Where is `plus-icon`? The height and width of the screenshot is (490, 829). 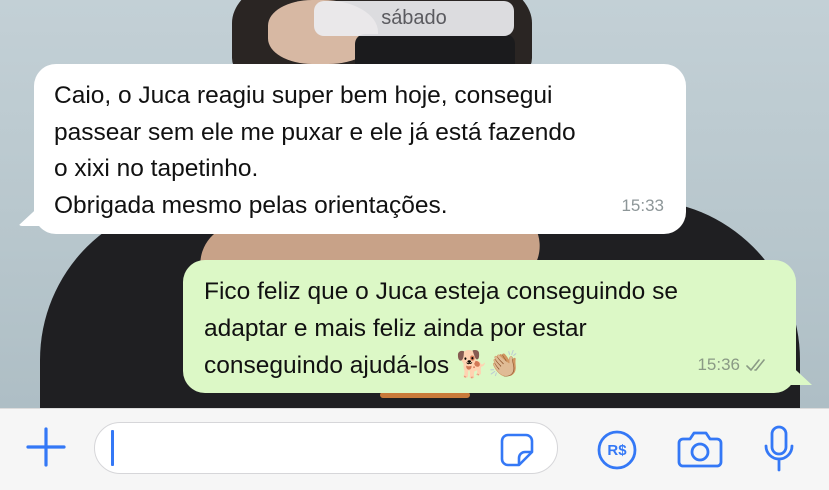 plus-icon is located at coordinates (46, 447).